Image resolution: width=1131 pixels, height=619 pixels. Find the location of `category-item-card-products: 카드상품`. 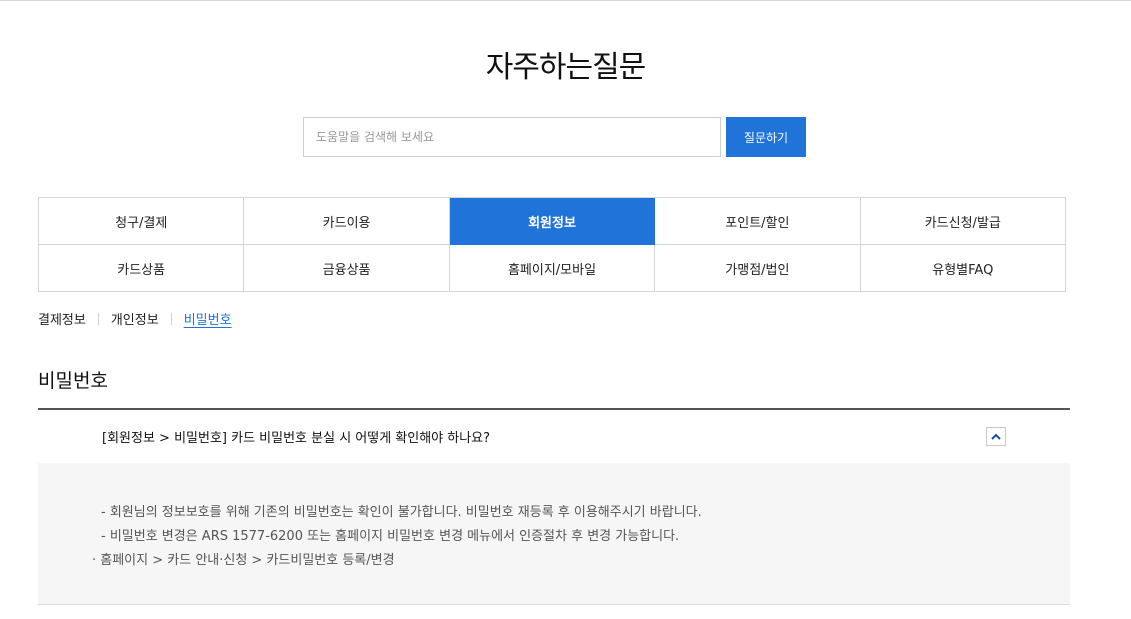

category-item-card-products: 카드상품 is located at coordinates (142, 268).